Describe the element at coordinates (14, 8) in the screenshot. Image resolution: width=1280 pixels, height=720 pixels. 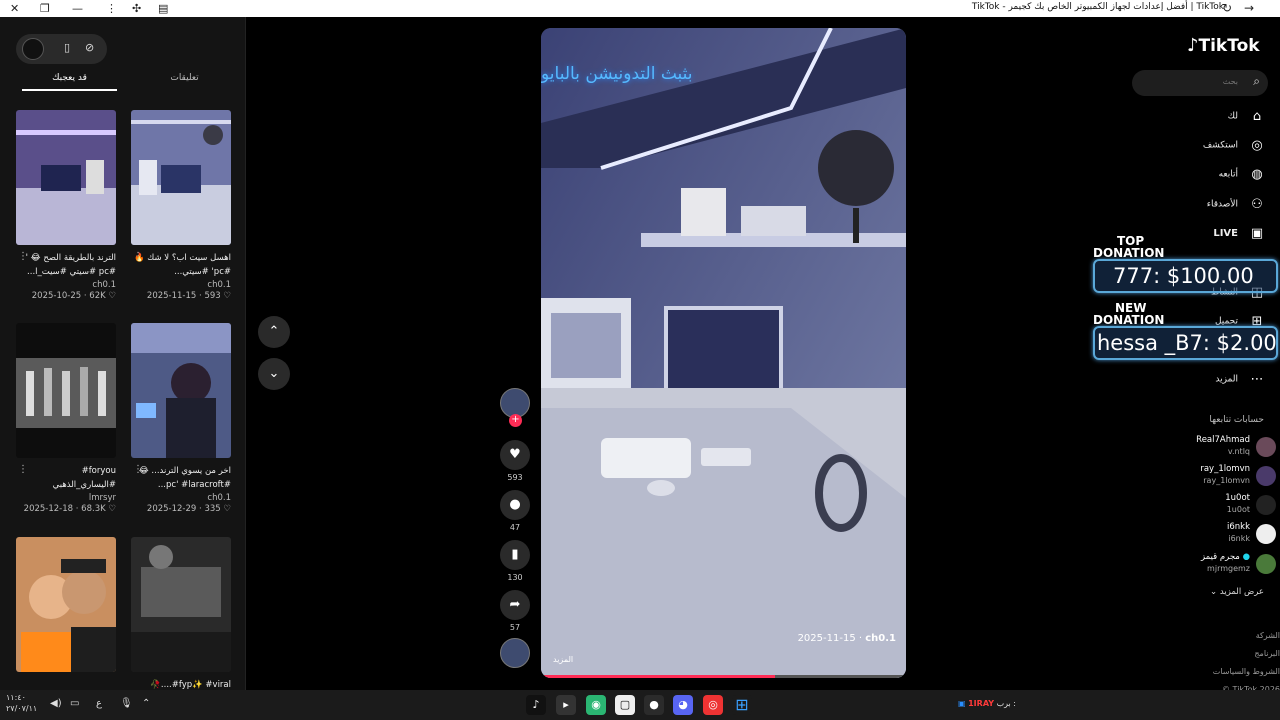
I see `close-window-icon: ✕` at that location.